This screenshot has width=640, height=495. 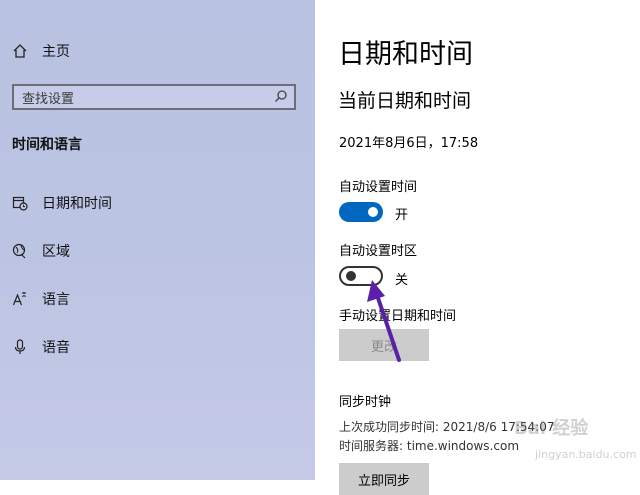 I want to click on watermark-logo: Bai 经验, so click(x=551, y=428).